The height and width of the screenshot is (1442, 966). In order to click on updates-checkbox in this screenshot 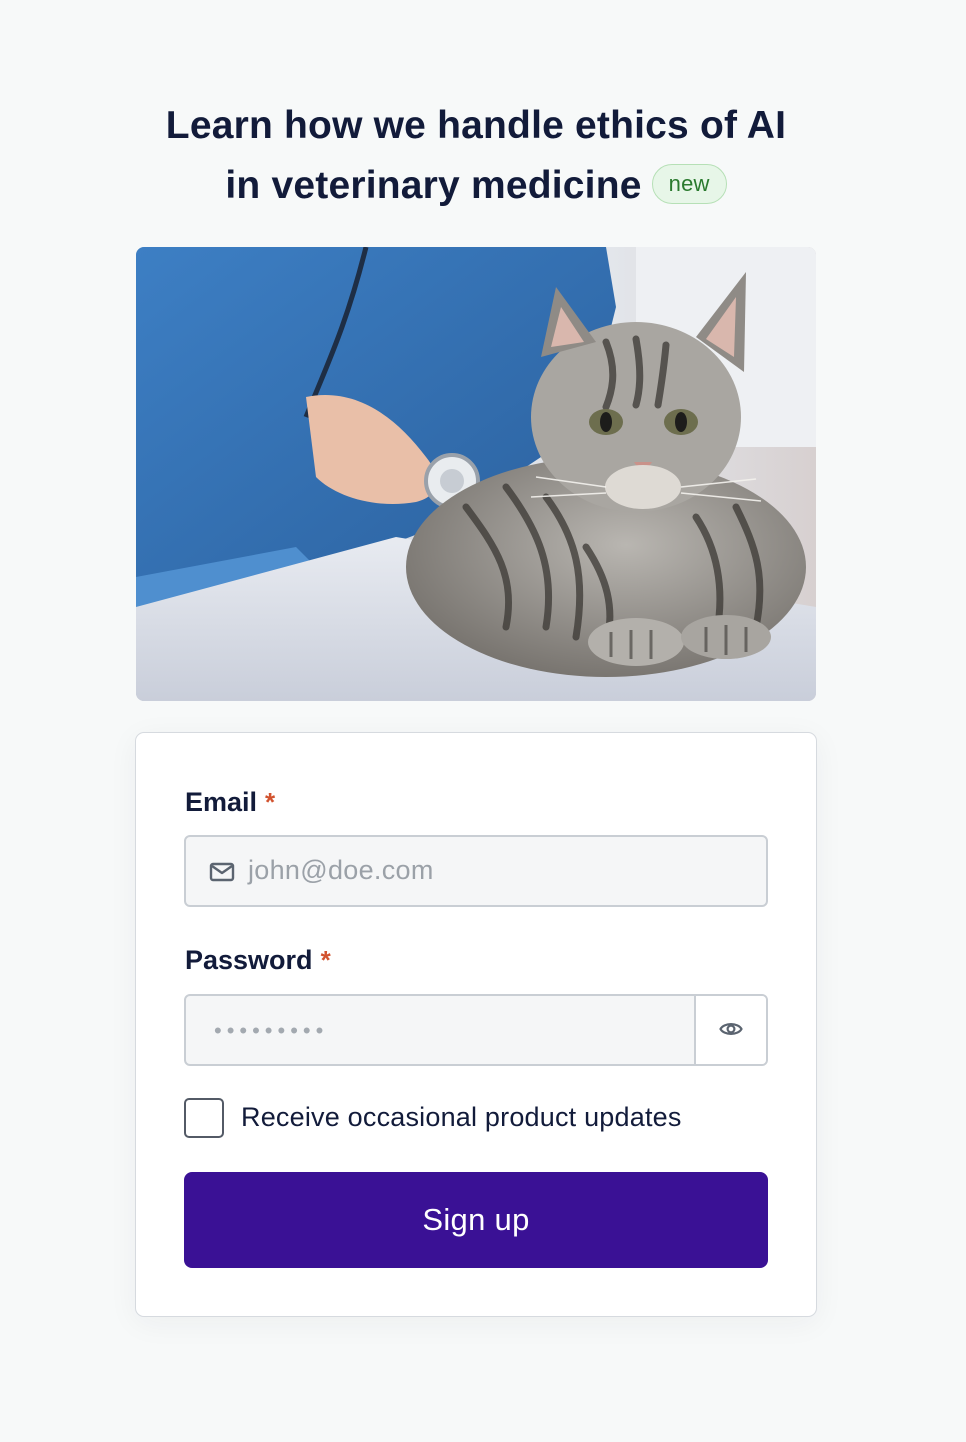, I will do `click(204, 1118)`.